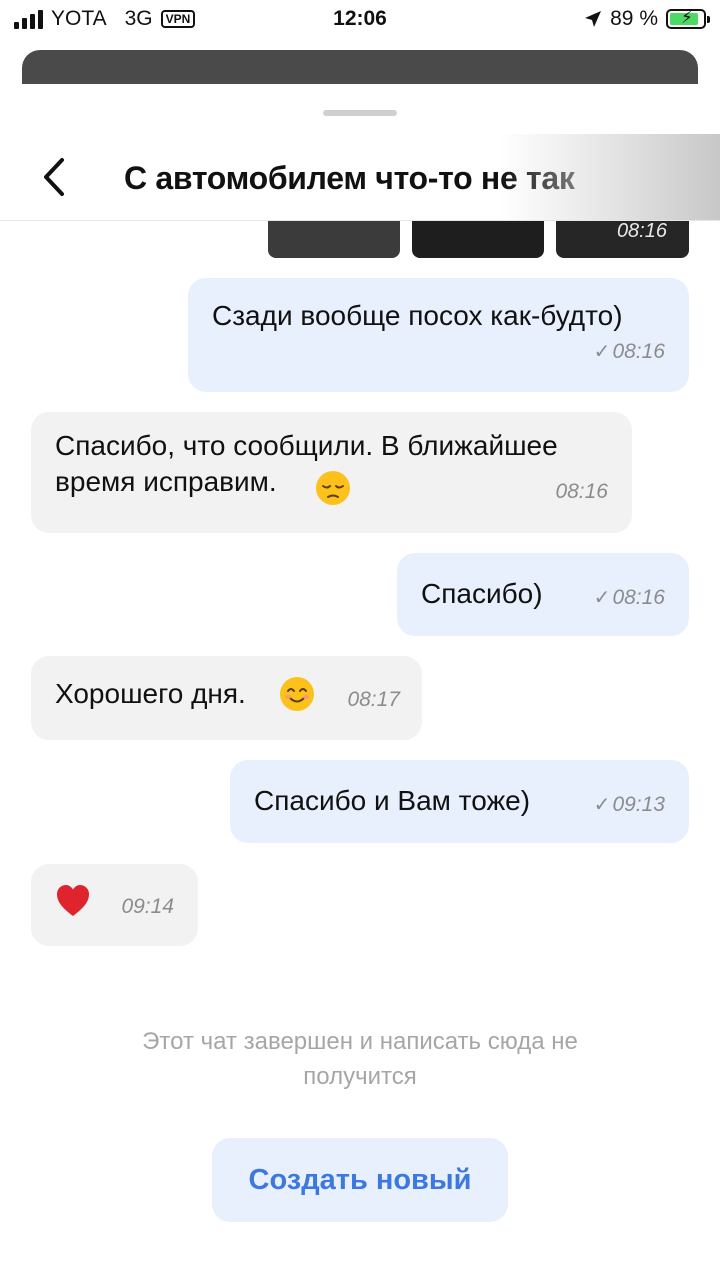 This screenshot has width=720, height=1280. Describe the element at coordinates (360, 20) in the screenshot. I see `status-bar: YOTA 3G VPN 12:06 89 % ⚡` at that location.